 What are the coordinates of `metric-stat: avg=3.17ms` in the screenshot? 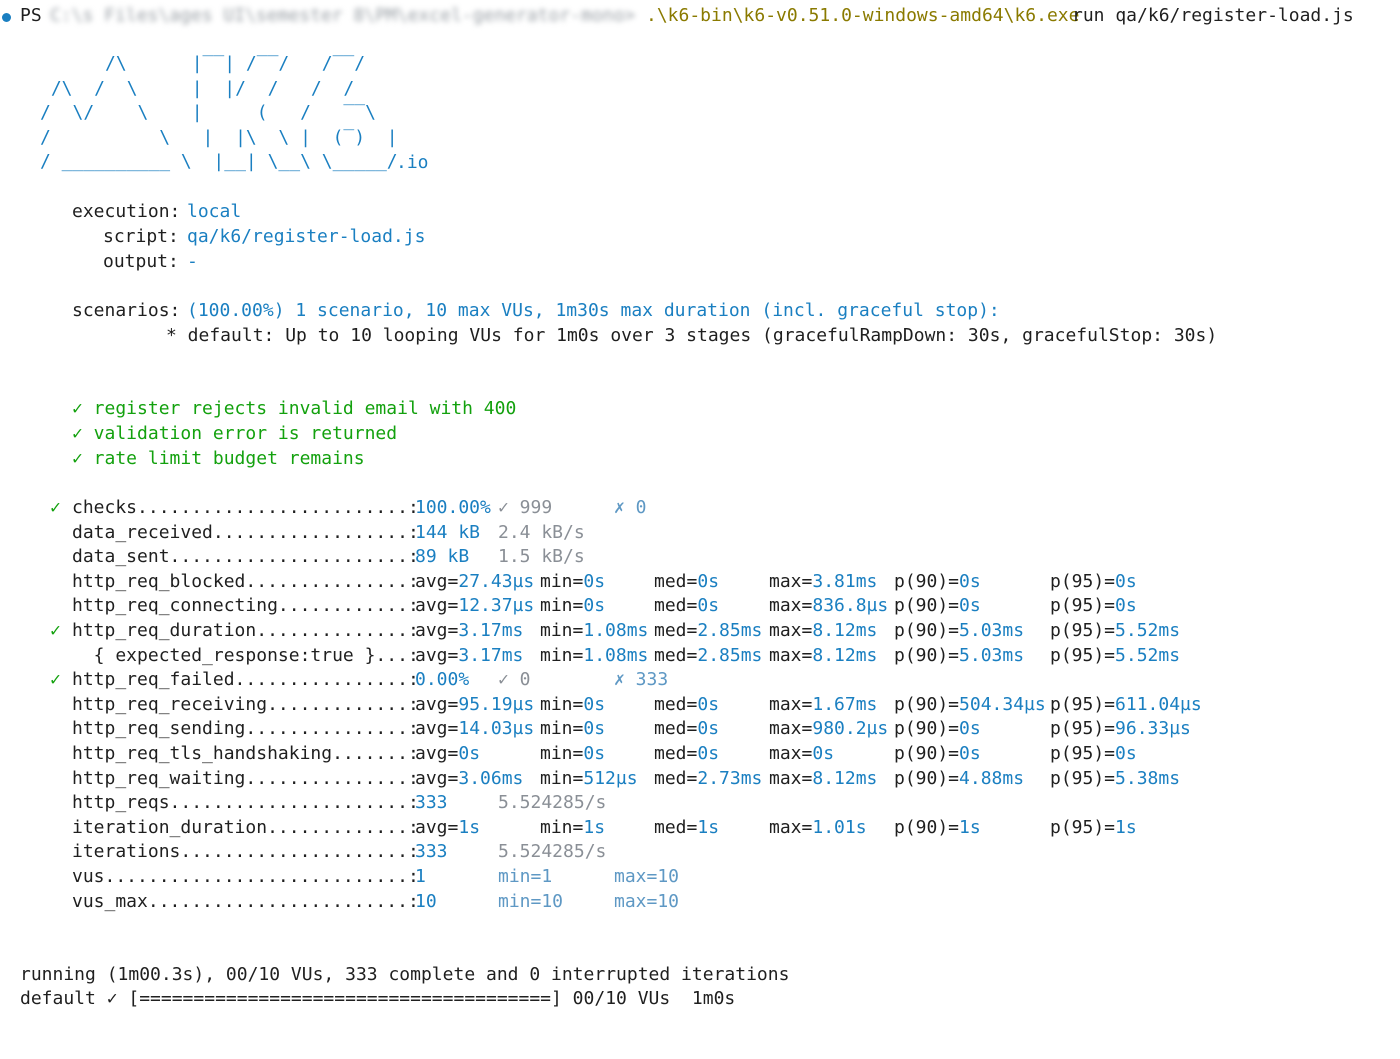 It's located at (469, 631).